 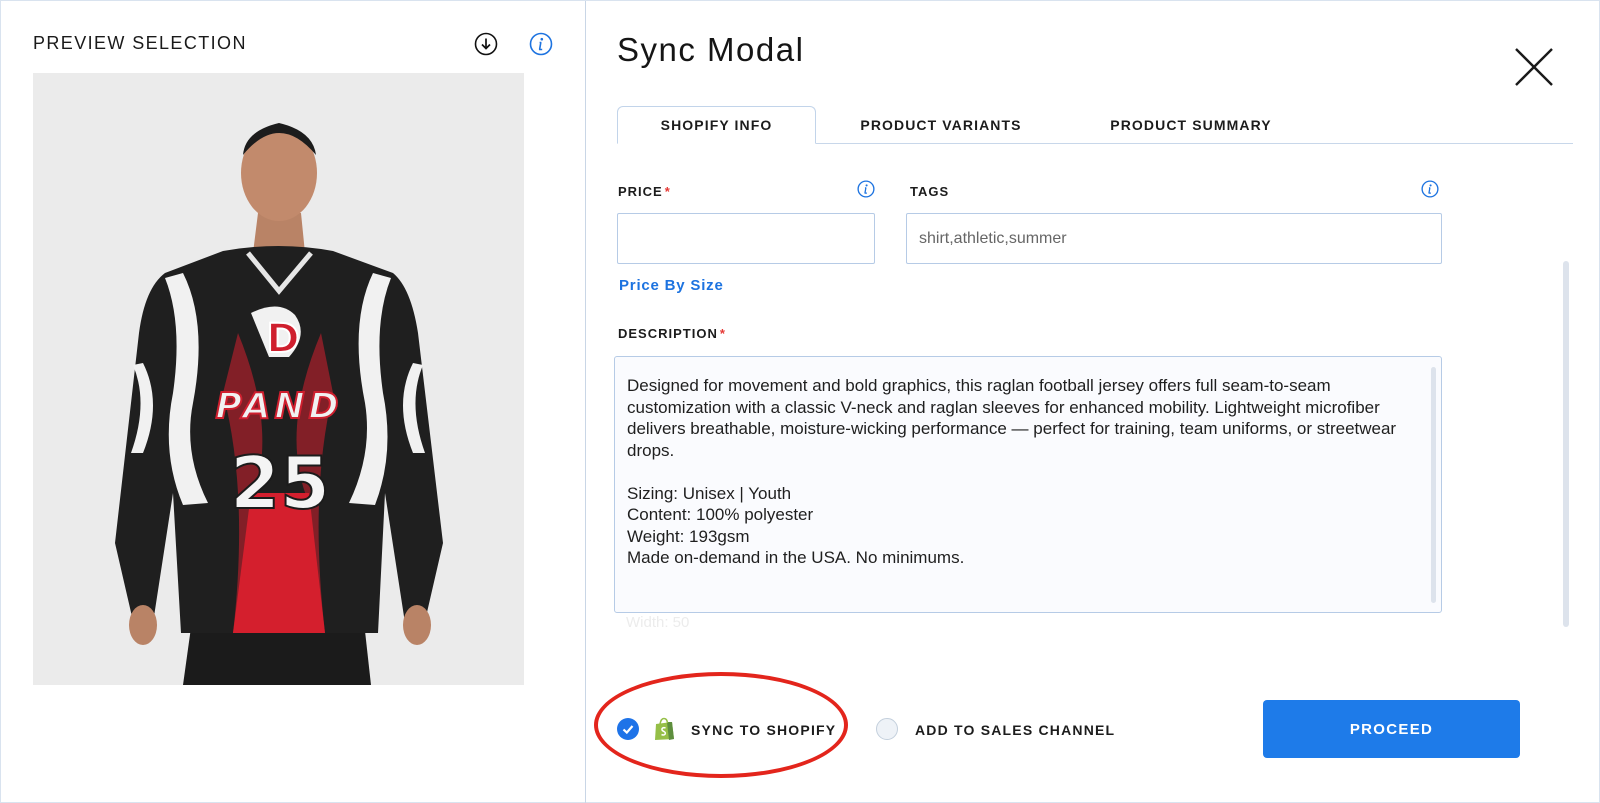 What do you see at coordinates (866, 189) in the screenshot?
I see `price-info-icon` at bounding box center [866, 189].